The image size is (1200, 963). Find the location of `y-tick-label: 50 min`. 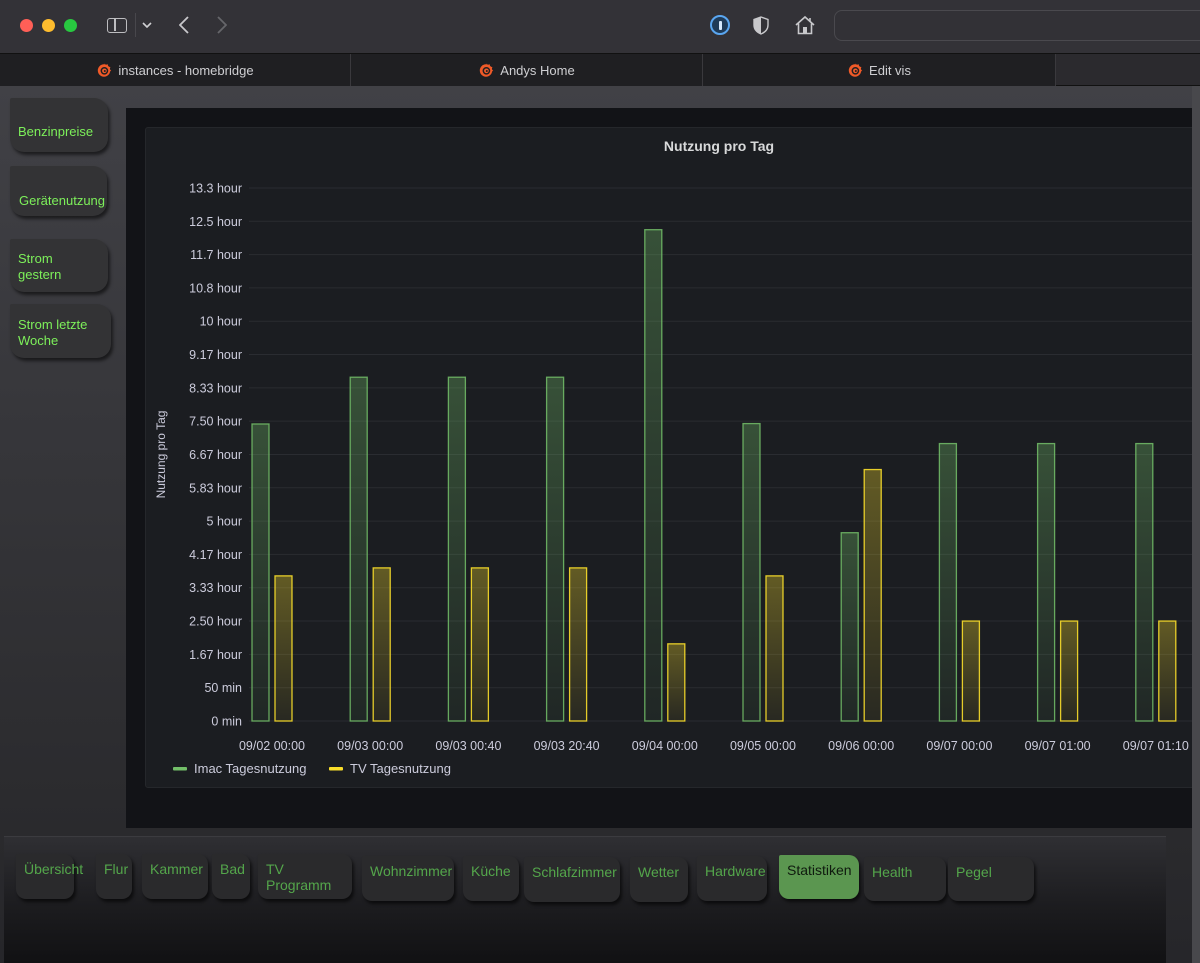

y-tick-label: 50 min is located at coordinates (223, 688).